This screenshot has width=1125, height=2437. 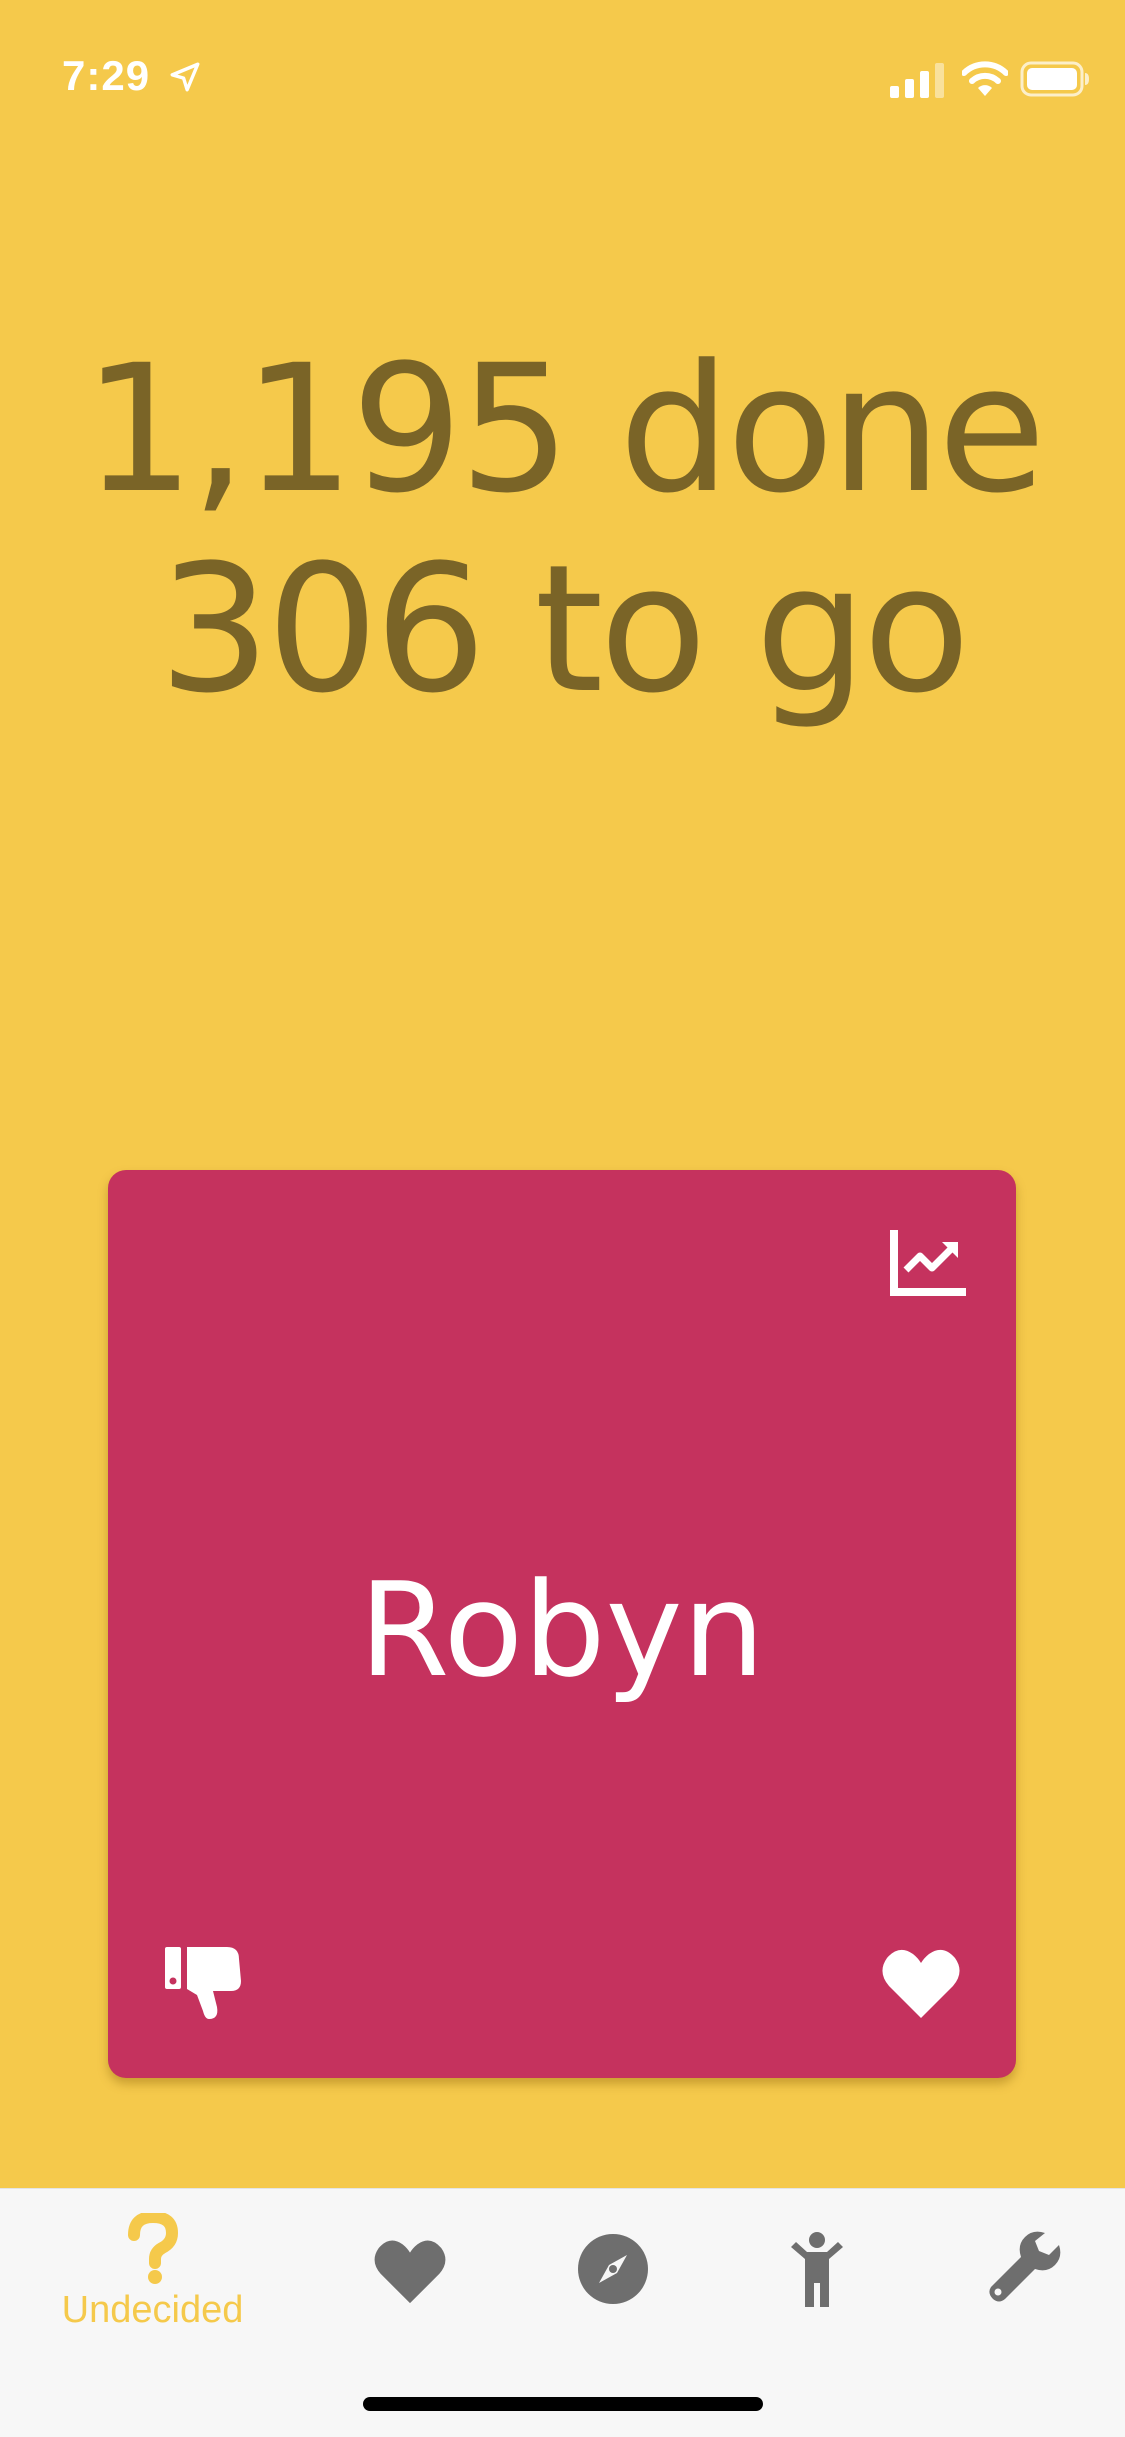 I want to click on to-go-count: 306 to go, so click(x=564, y=629).